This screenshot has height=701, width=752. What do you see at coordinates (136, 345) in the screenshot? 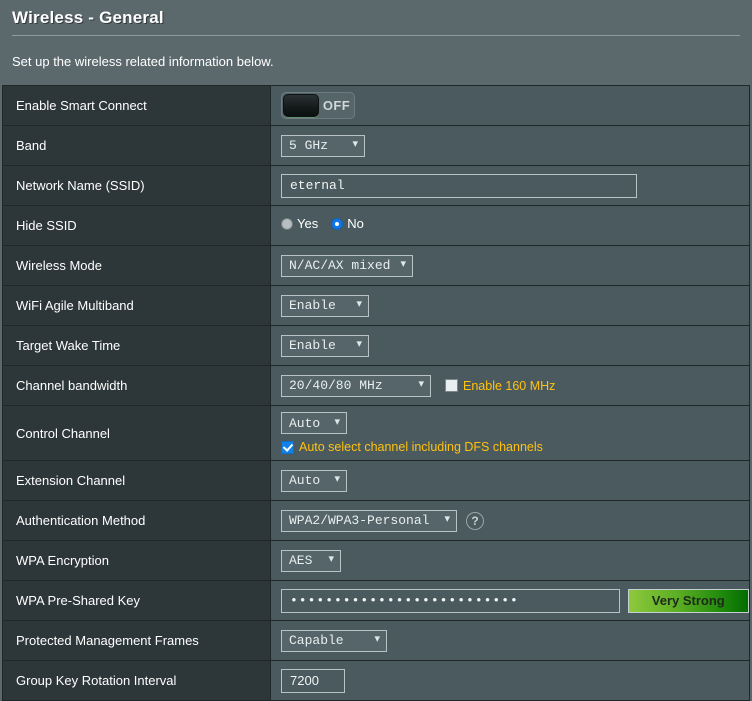
I see `label-target-wake-time: Target Wake Time` at bounding box center [136, 345].